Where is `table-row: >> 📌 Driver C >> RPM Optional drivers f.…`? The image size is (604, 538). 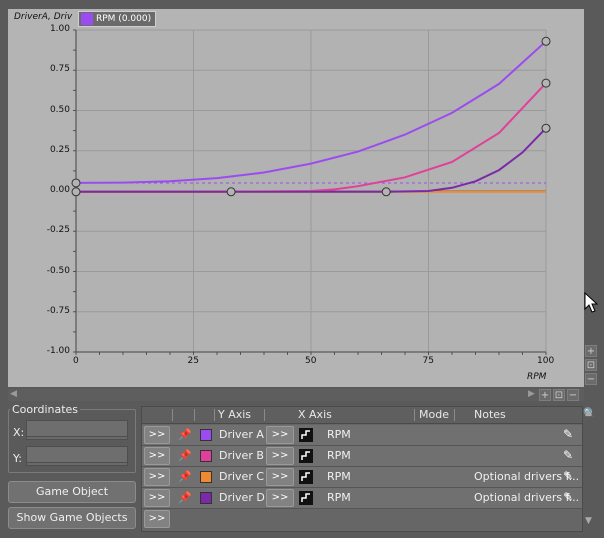 table-row: >> 📌 Driver C >> RPM Optional drivers f.… is located at coordinates (362, 477).